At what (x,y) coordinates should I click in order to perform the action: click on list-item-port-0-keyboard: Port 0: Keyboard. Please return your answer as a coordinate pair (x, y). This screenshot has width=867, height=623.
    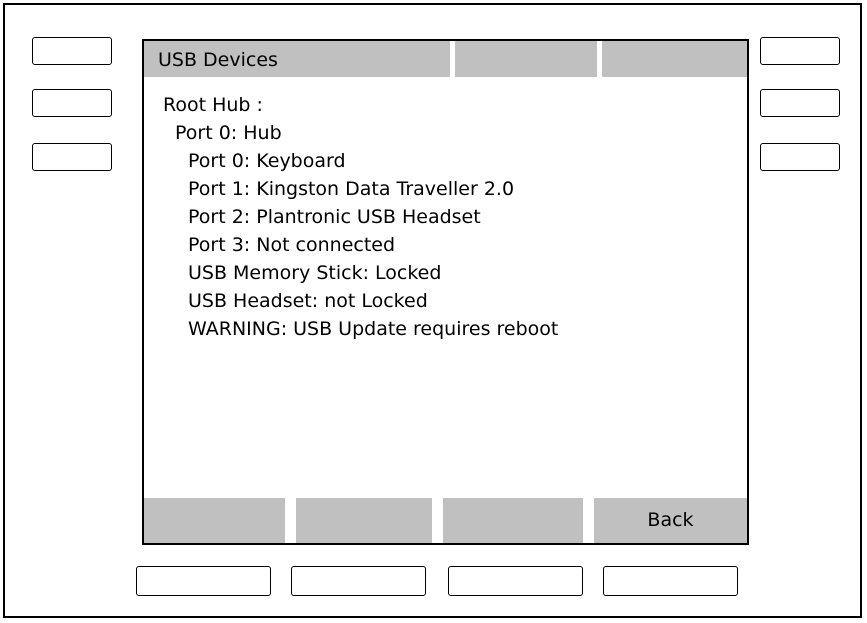
    Looking at the image, I should click on (267, 161).